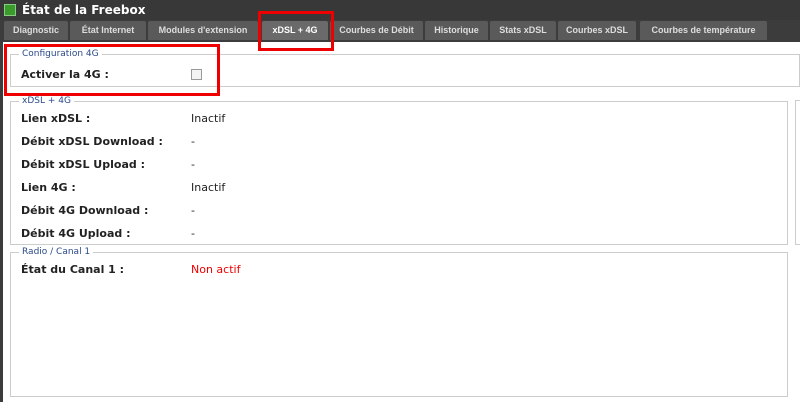 Image resolution: width=800 pixels, height=402 pixels. What do you see at coordinates (797, 172) in the screenshot?
I see `side-panel-edge` at bounding box center [797, 172].